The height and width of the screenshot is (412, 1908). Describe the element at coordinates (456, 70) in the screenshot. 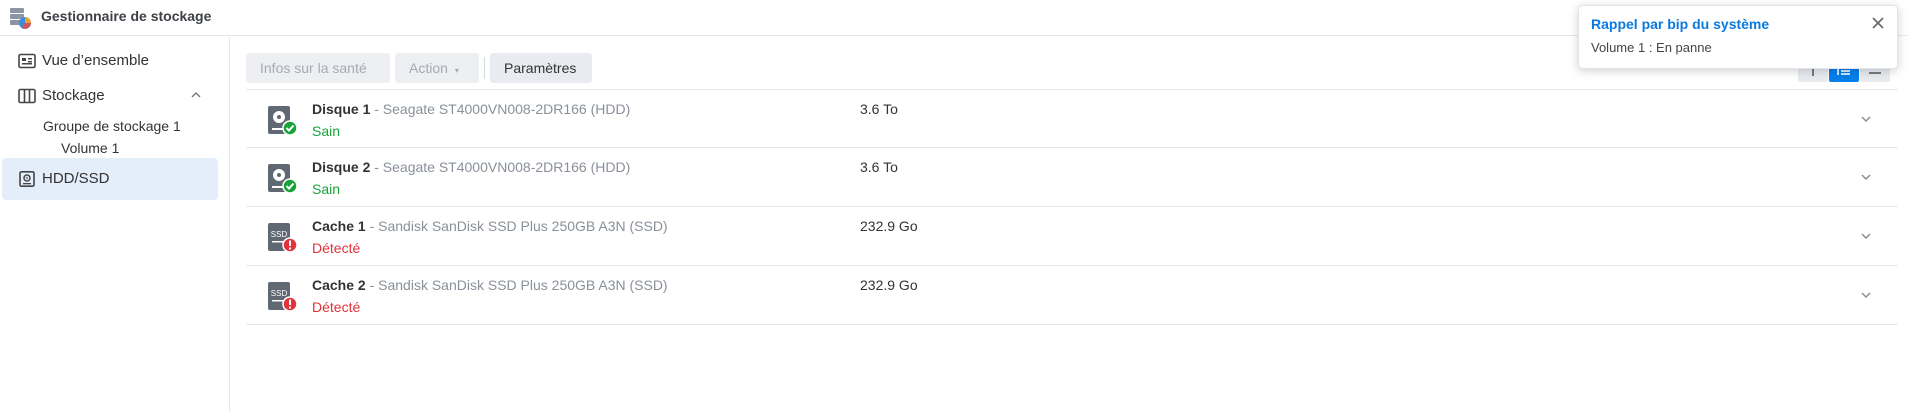

I see `dropdown-arrow-icon: ▾` at that location.